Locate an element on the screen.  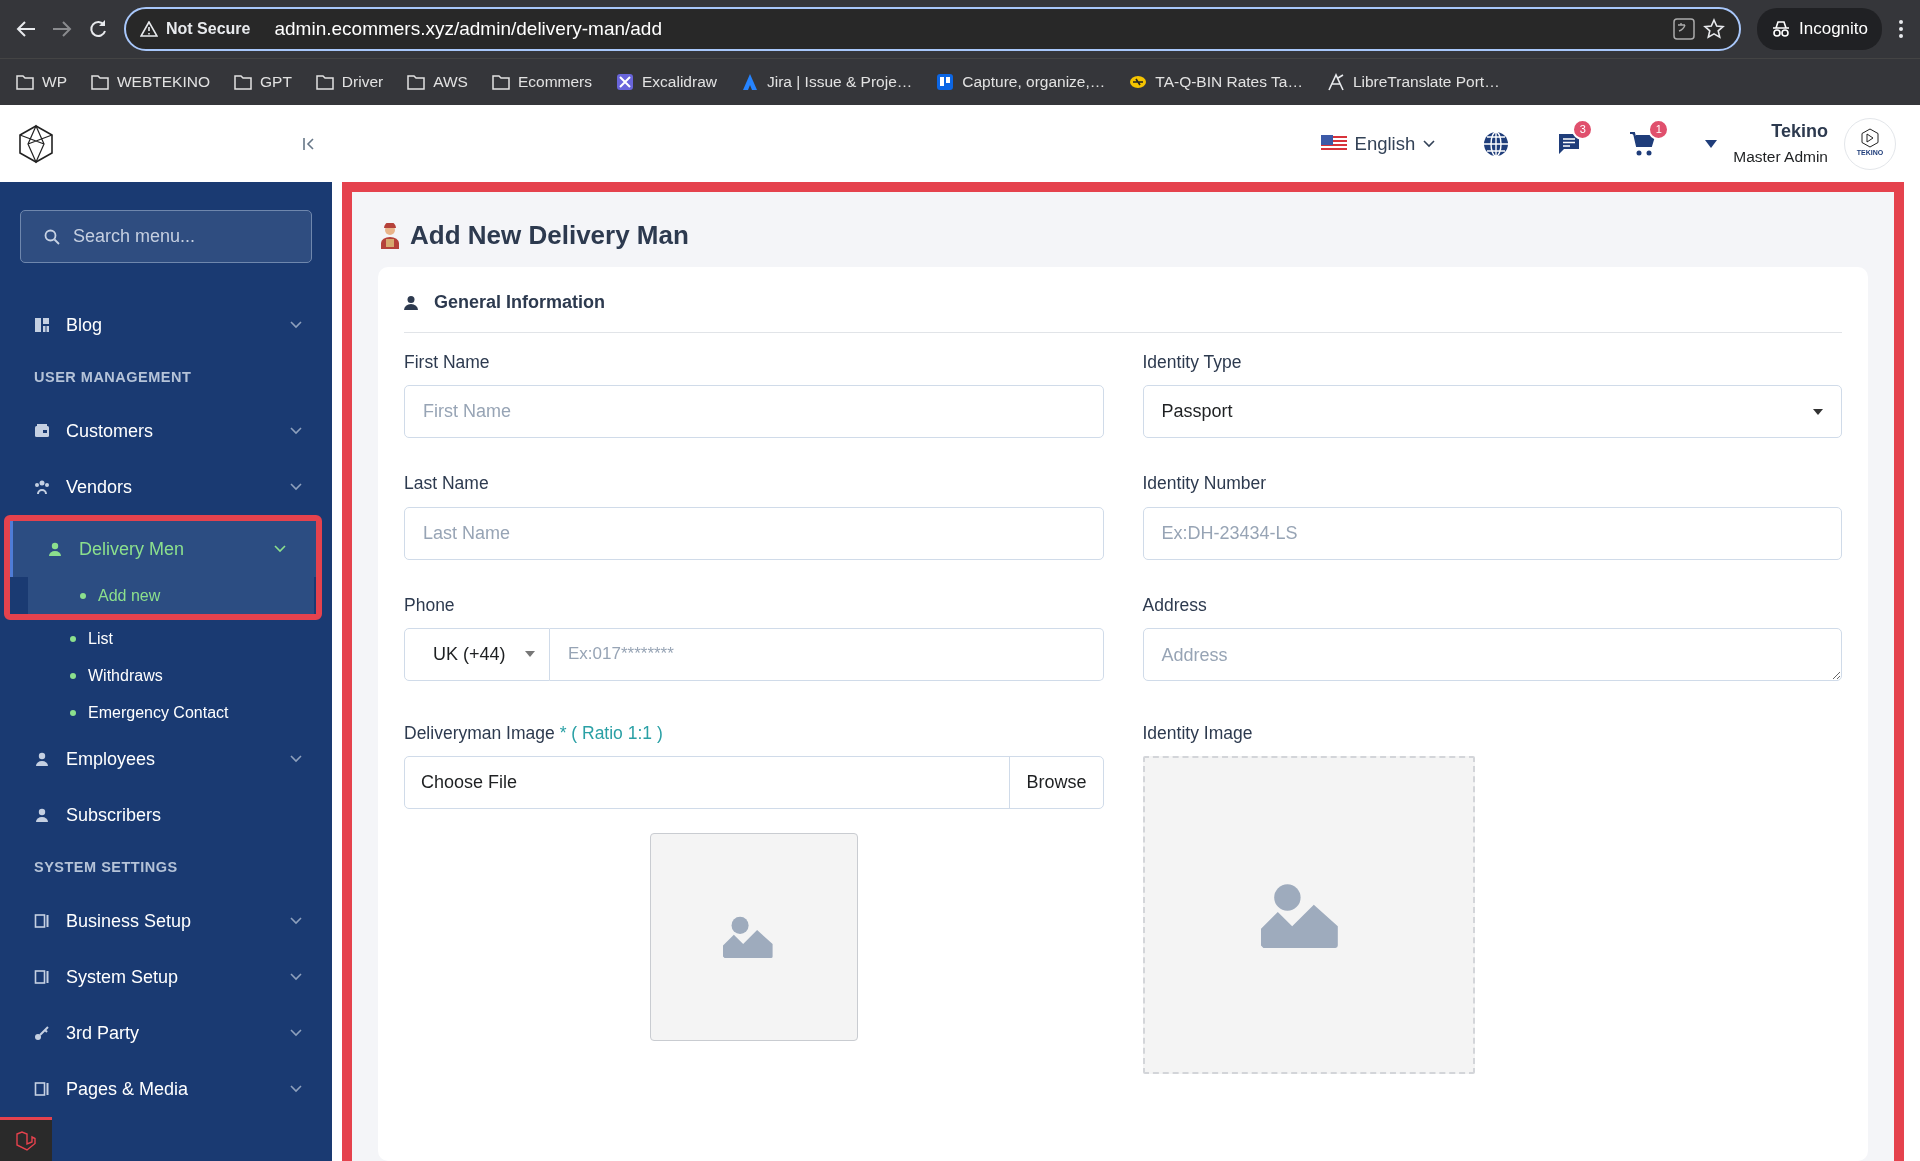
sidebar-item: Customers is located at coordinates (166, 431).